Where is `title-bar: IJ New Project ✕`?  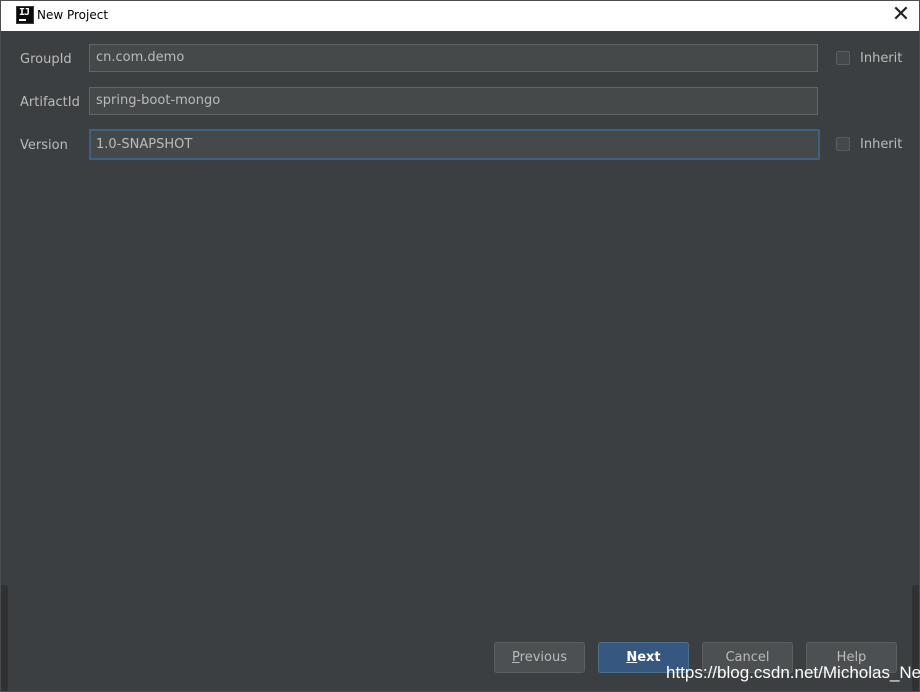
title-bar: IJ New Project ✕ is located at coordinates (460, 16).